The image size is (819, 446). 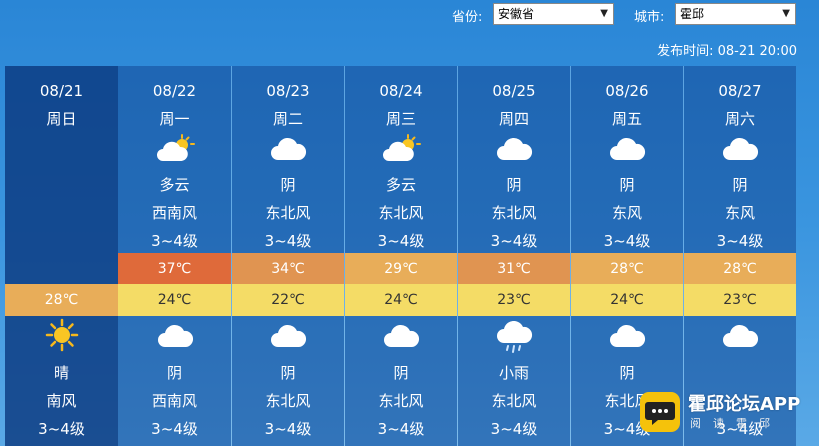 What do you see at coordinates (736, 423) in the screenshot?
I see `watermark-subtitle: 阅读霍邱` at bounding box center [736, 423].